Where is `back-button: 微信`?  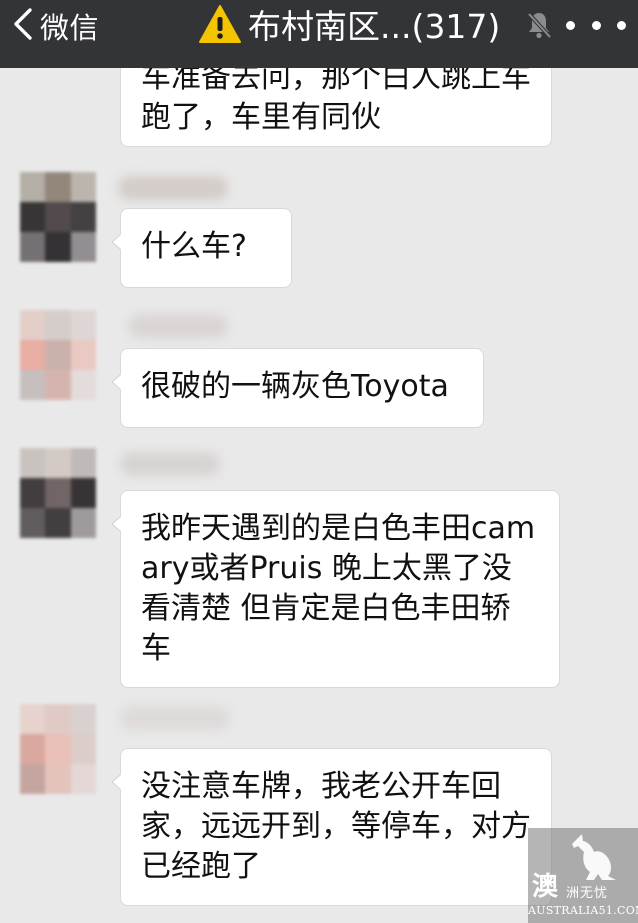
back-button: 微信 is located at coordinates (55, 26).